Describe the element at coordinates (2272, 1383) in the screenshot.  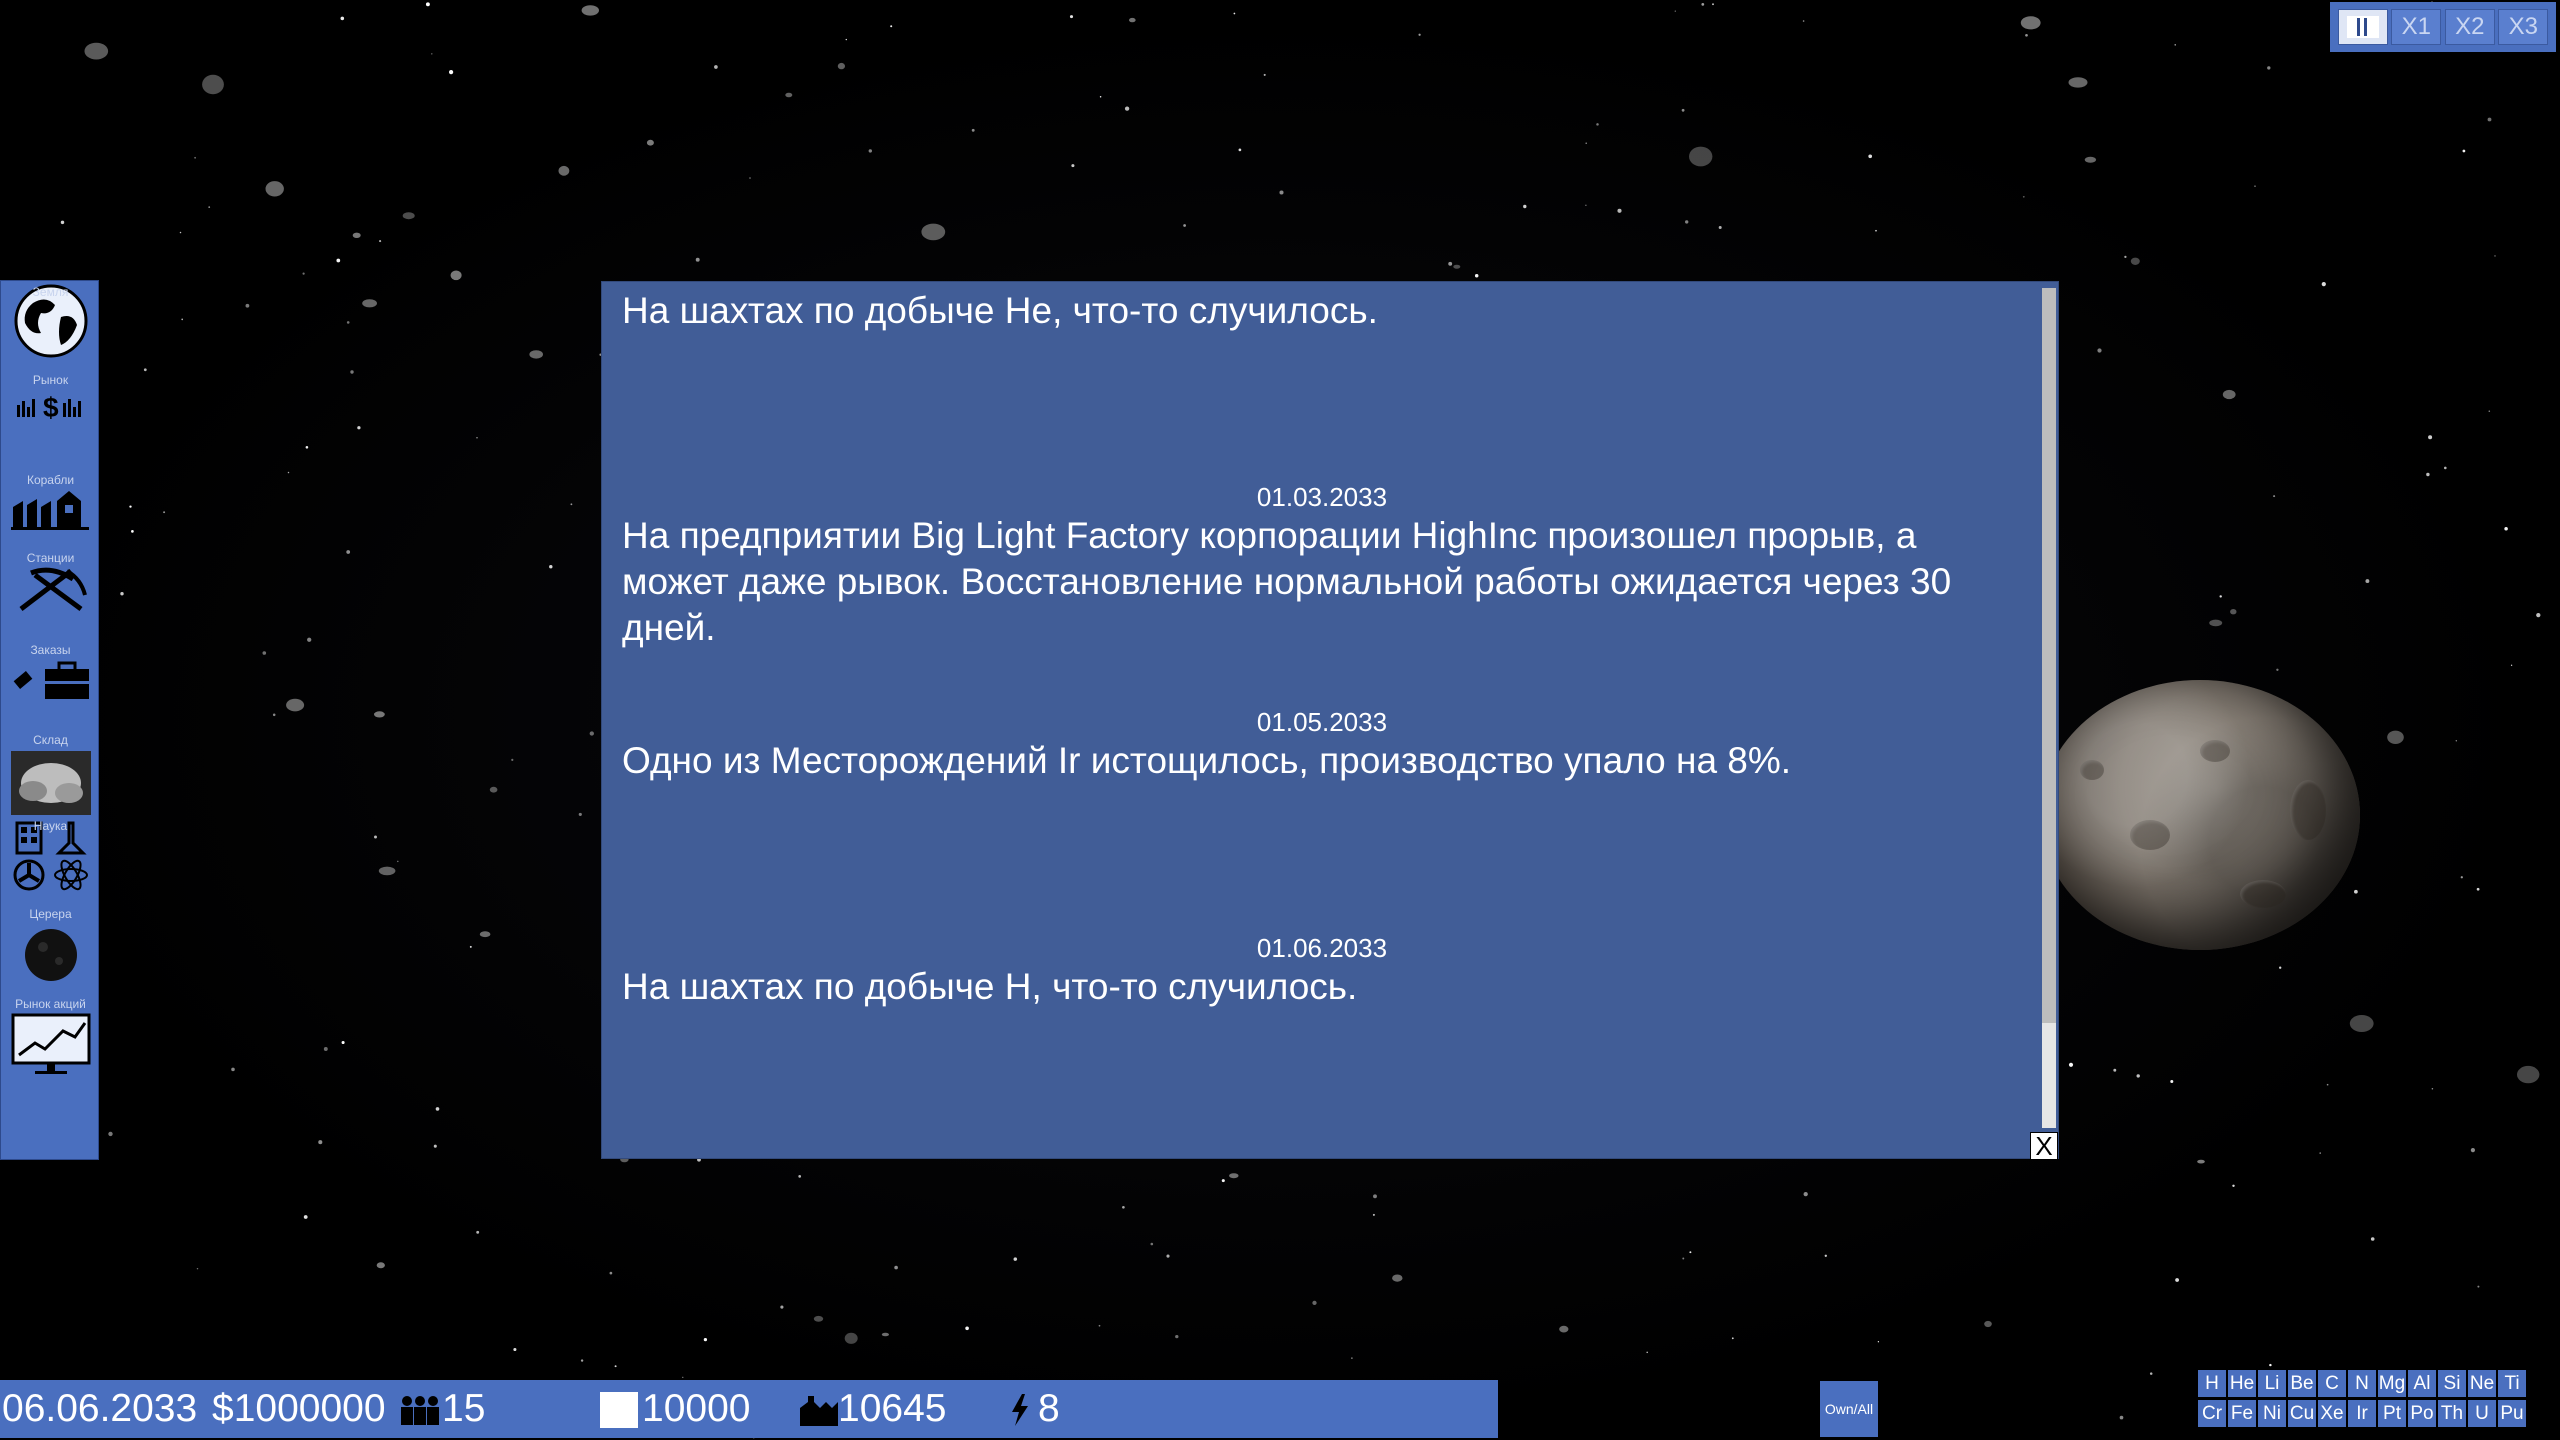
I see `element-button-li: Li` at that location.